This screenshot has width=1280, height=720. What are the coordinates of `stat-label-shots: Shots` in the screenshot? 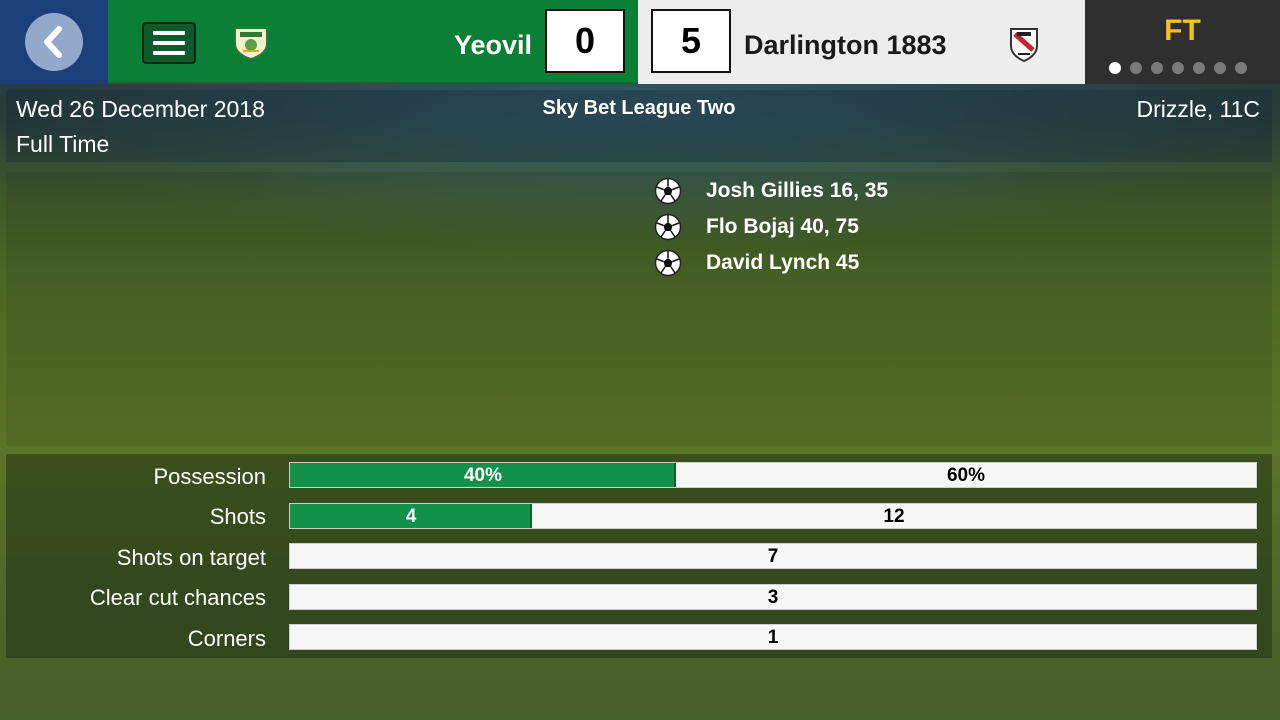 It's located at (237, 516).